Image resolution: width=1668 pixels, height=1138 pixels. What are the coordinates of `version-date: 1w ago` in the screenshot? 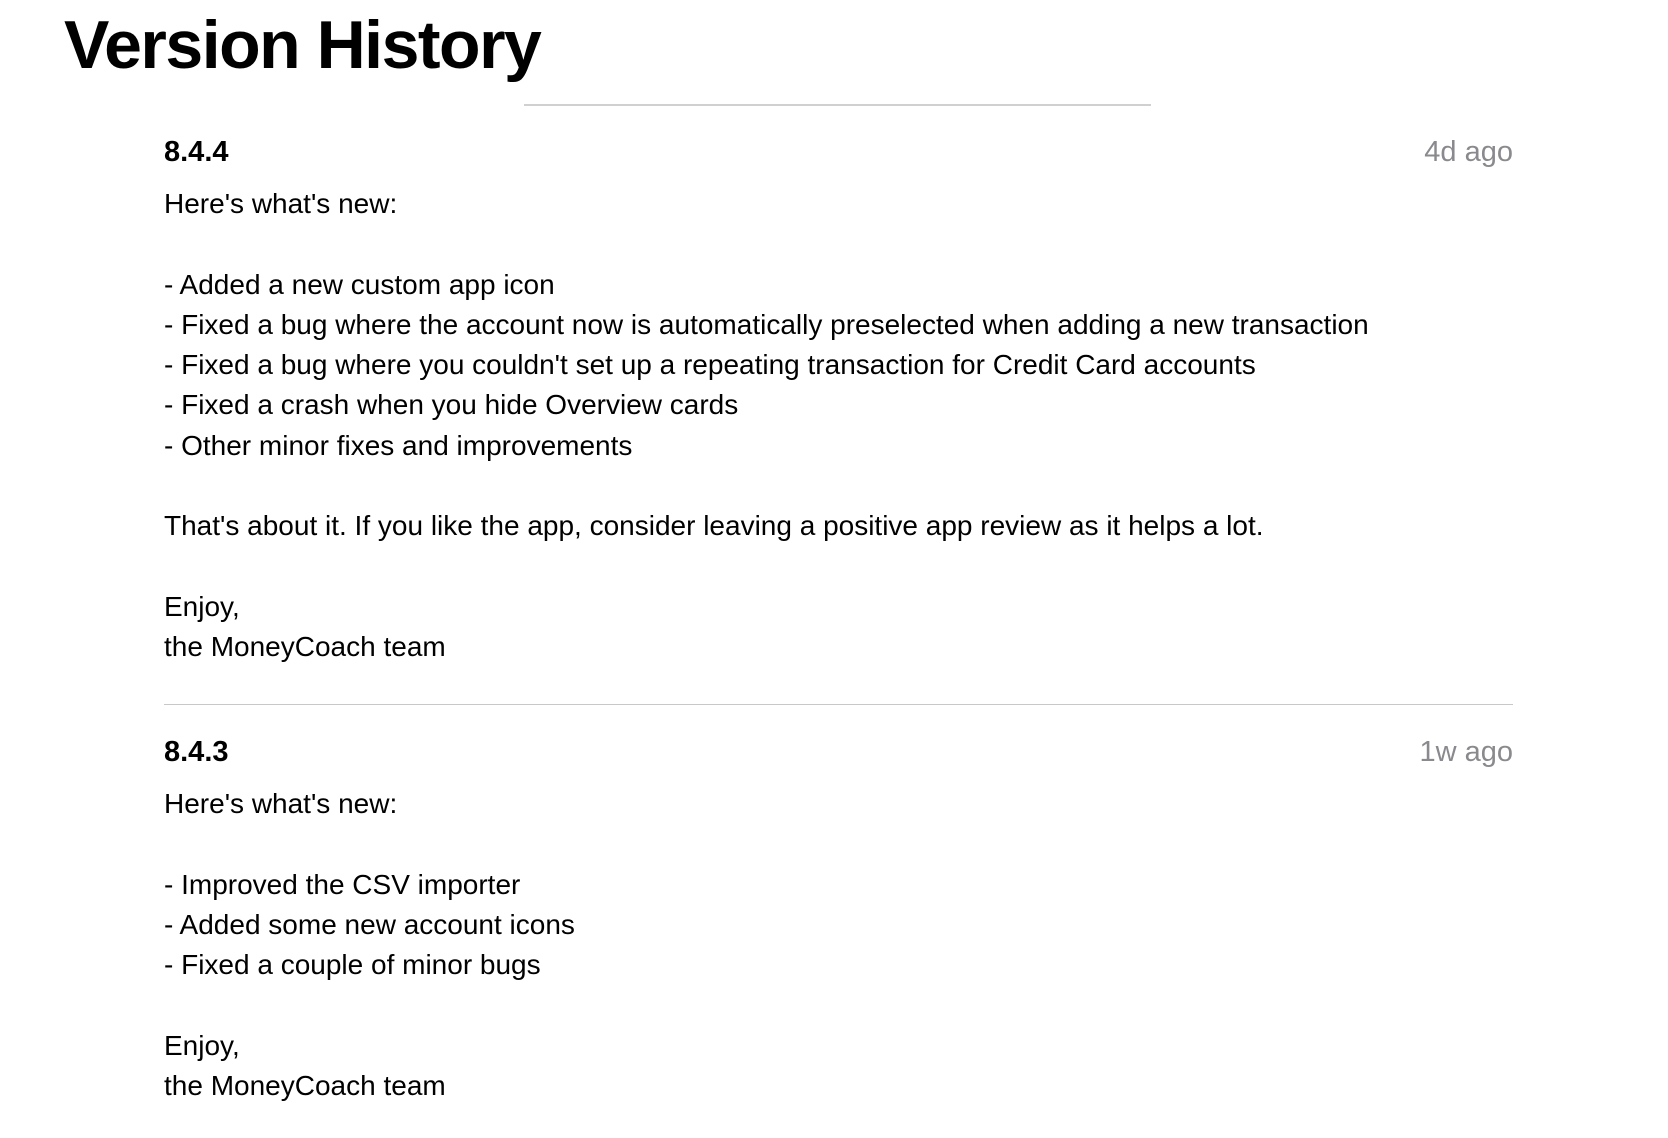 It's located at (1466, 752).